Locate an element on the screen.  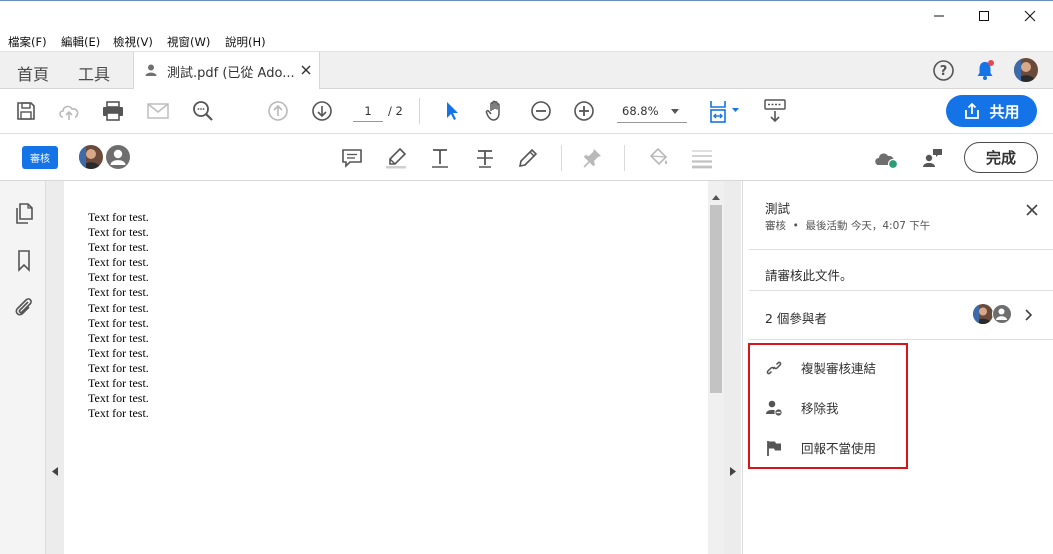
close-tab-icon is located at coordinates (306, 70).